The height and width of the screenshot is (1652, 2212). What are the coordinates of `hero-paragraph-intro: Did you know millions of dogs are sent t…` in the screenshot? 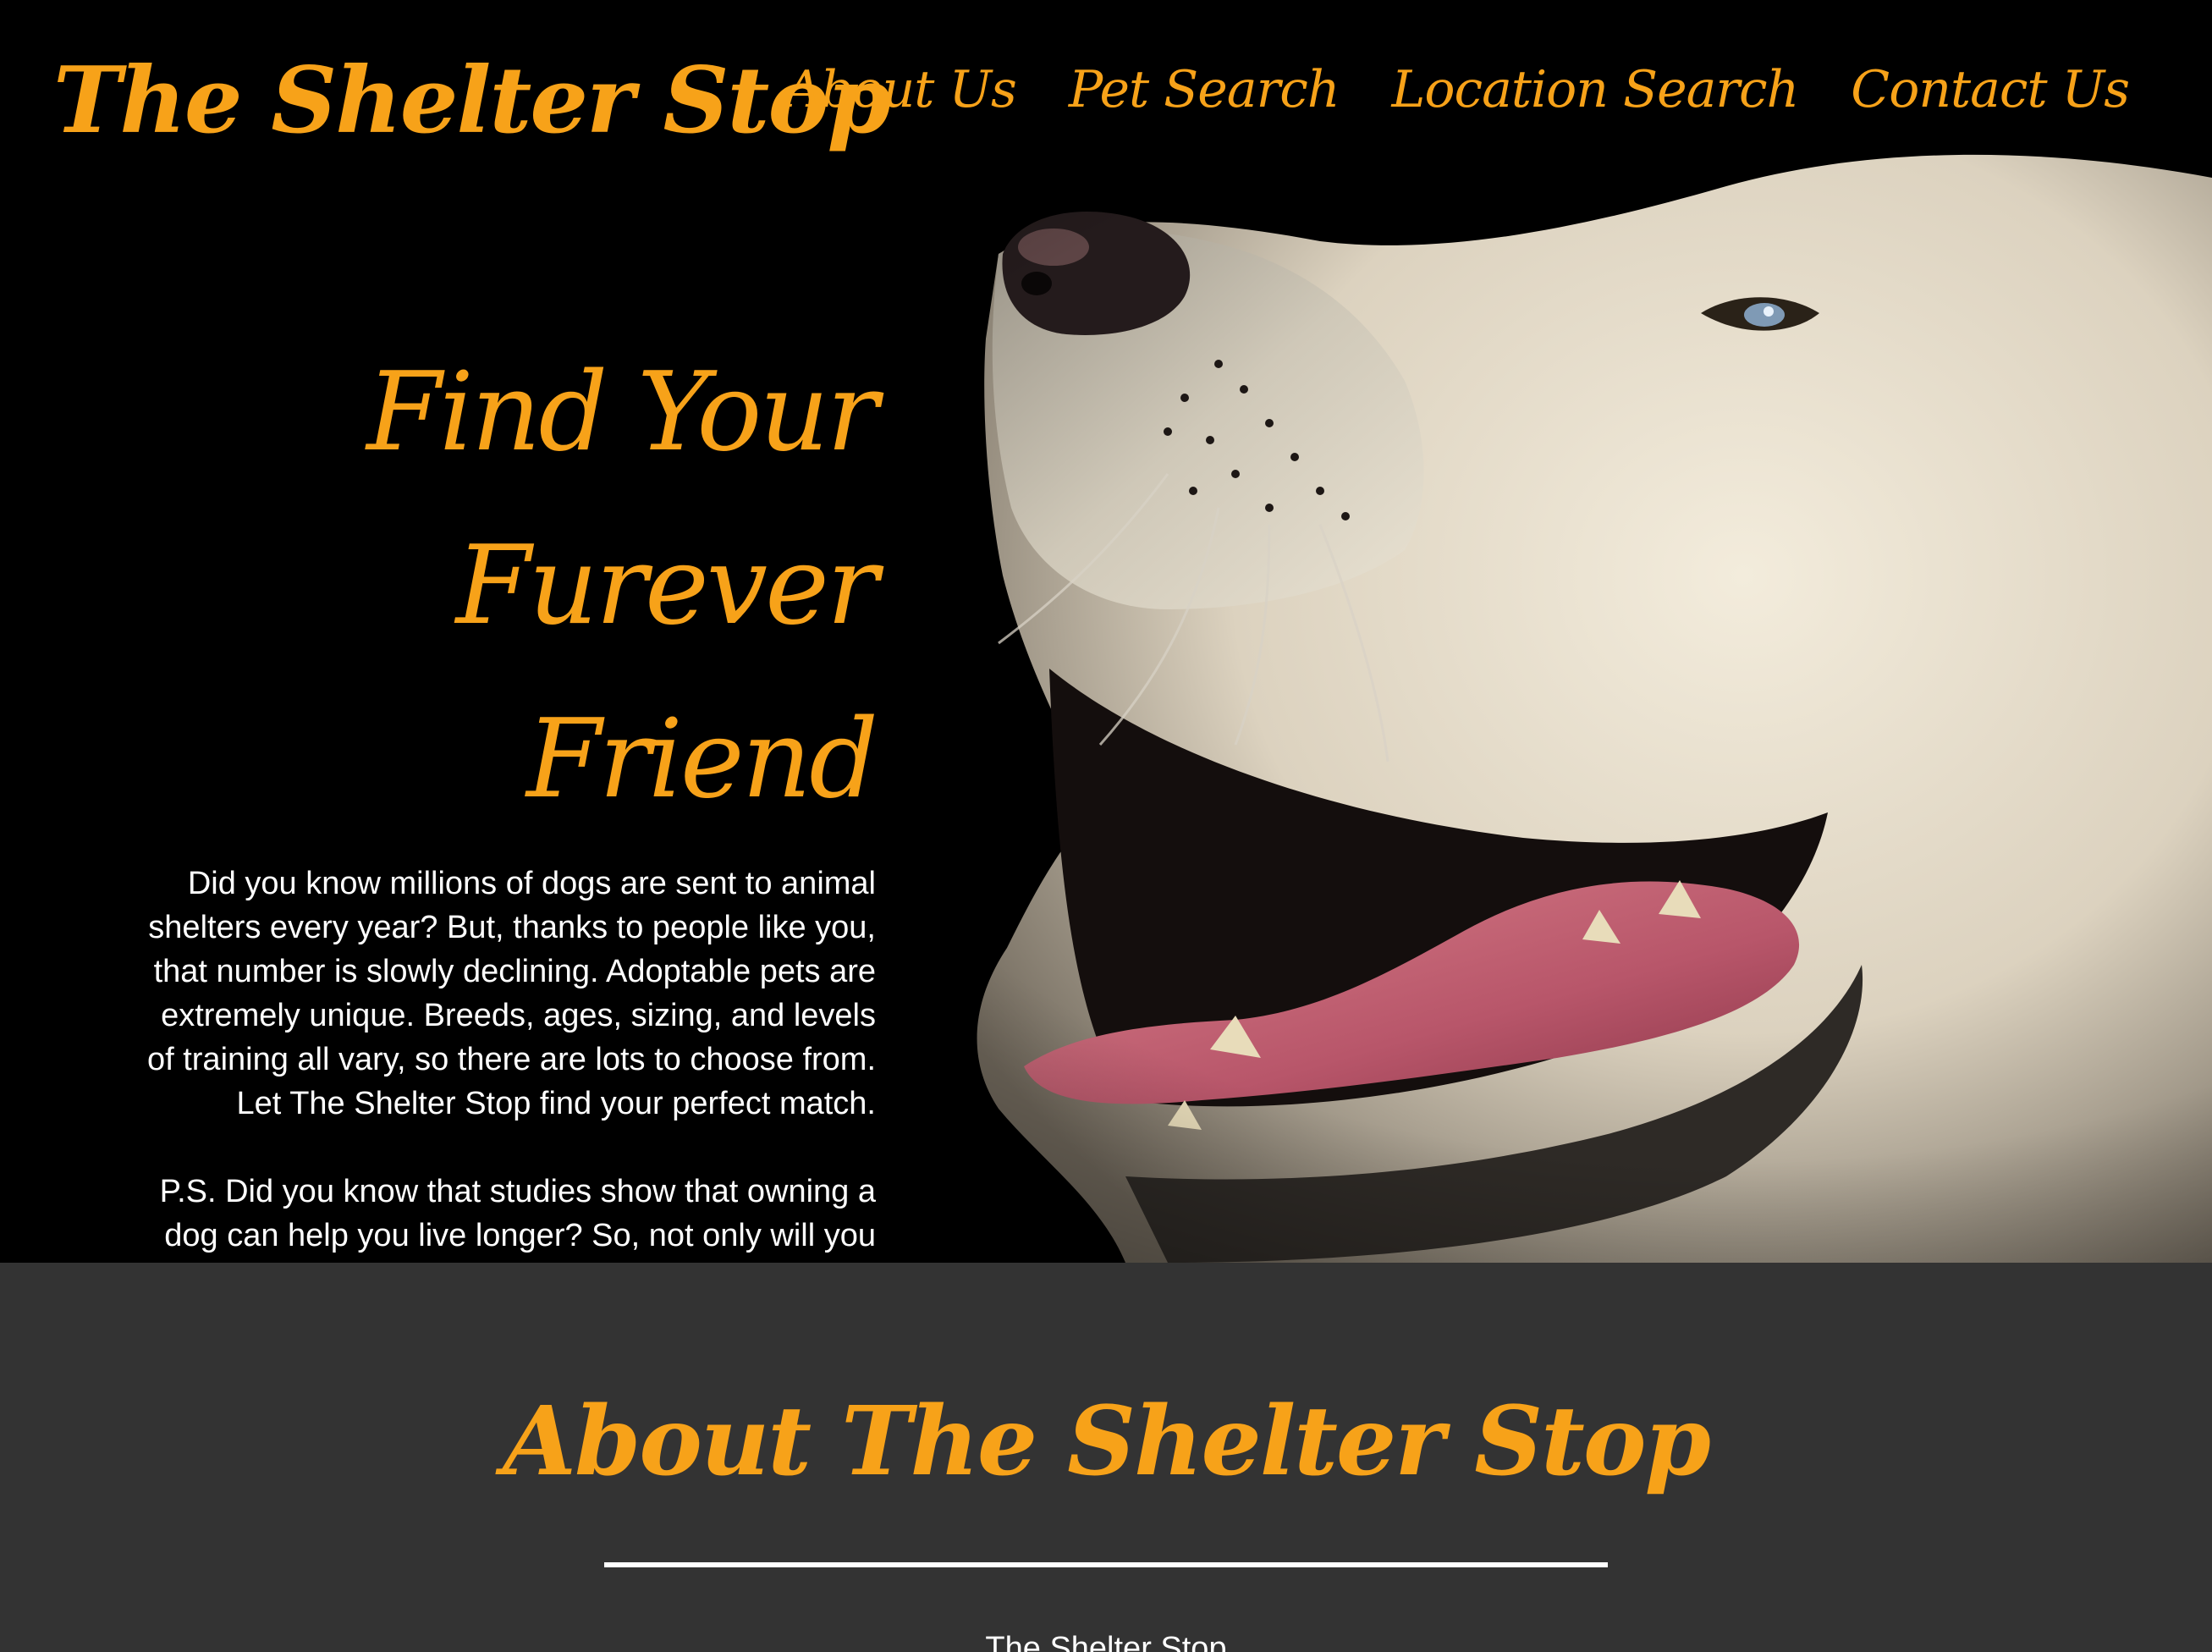 It's located at (511, 993).